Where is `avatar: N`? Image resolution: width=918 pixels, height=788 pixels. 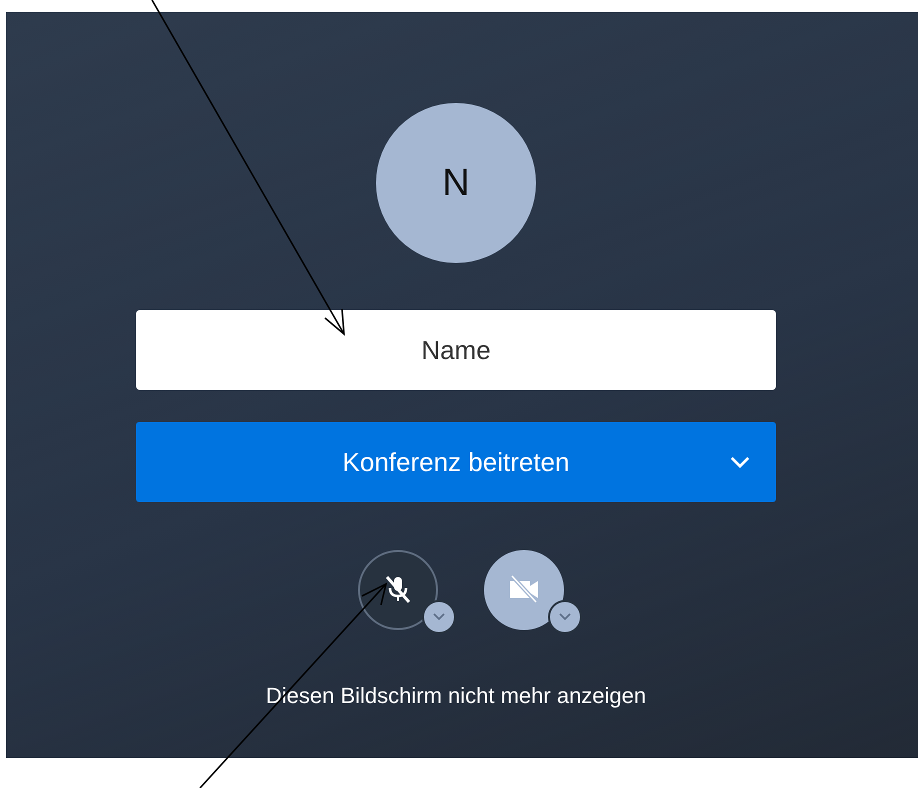
avatar: N is located at coordinates (456, 183).